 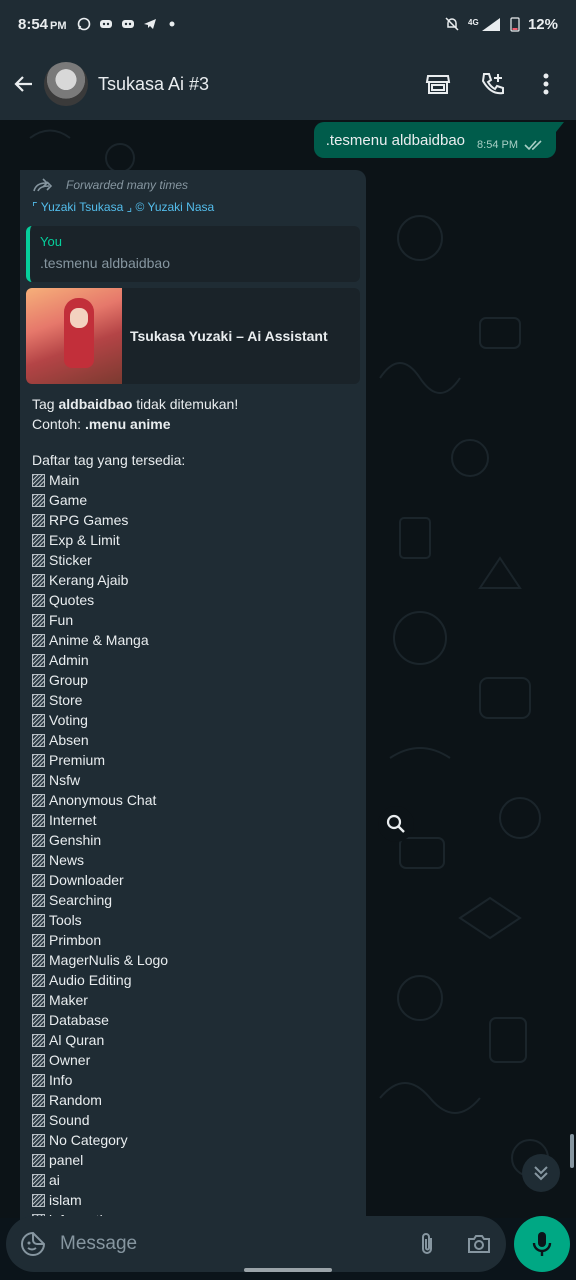 What do you see at coordinates (70, 1060) in the screenshot?
I see `tag-label: Owner` at bounding box center [70, 1060].